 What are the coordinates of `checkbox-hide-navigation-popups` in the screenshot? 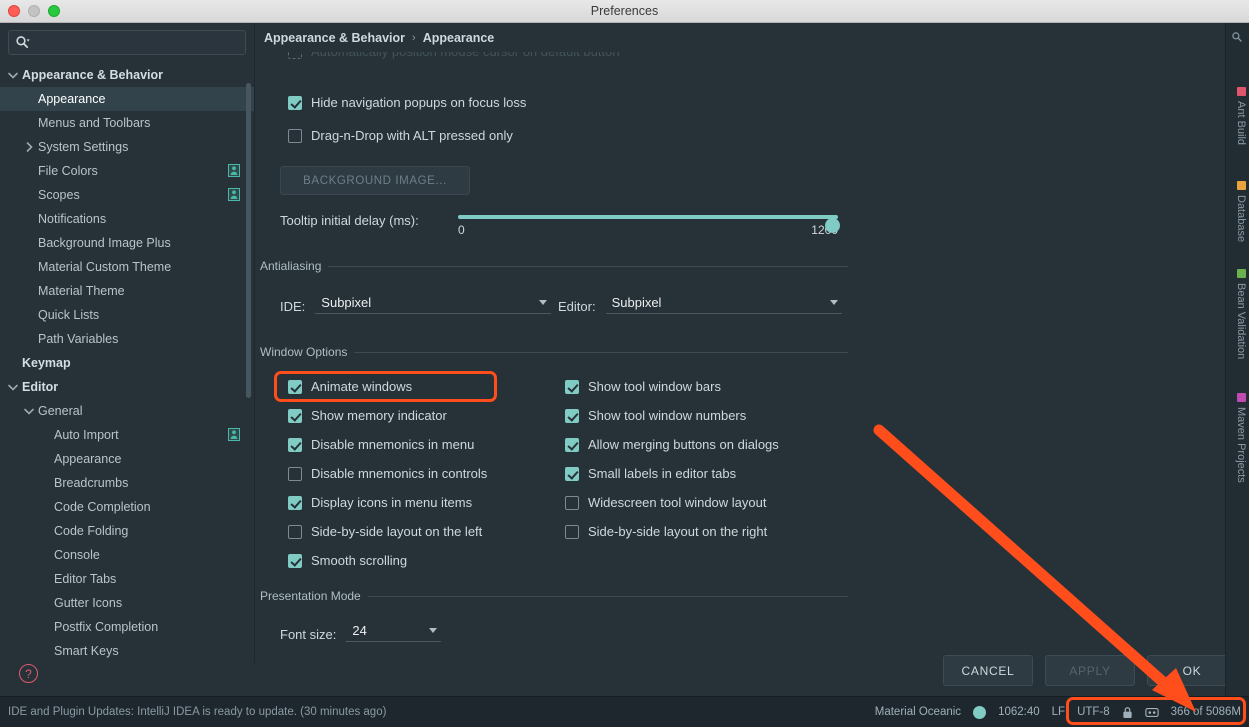 It's located at (295, 102).